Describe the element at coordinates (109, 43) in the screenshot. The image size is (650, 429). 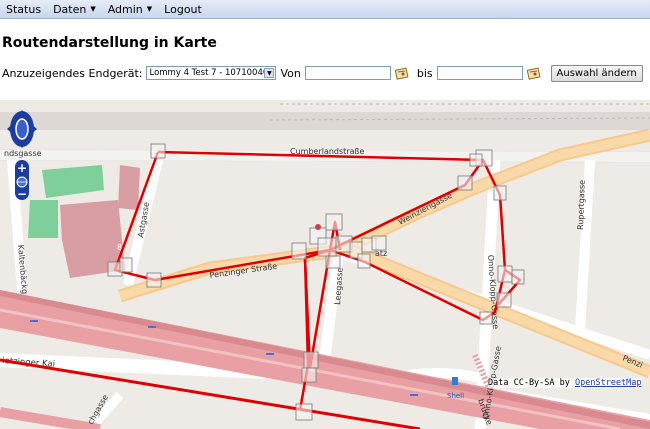
I see `page-title: Routendarstellung in Karte` at that location.